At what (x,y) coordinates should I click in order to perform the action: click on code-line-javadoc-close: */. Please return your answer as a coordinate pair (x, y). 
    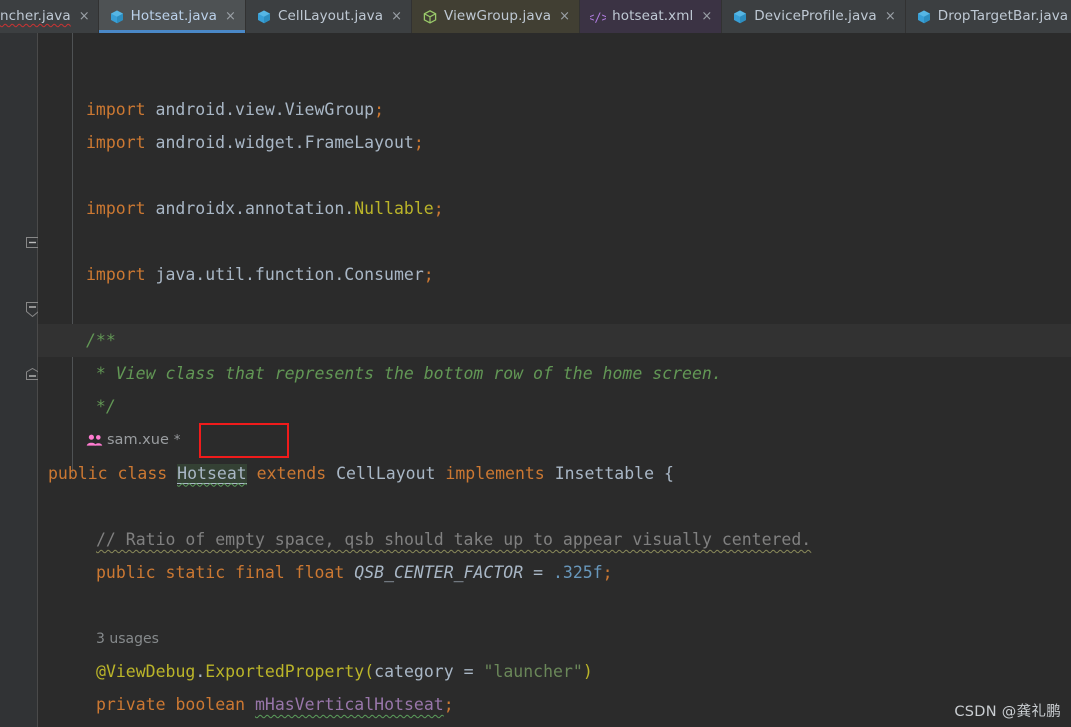
    Looking at the image, I should click on (554, 406).